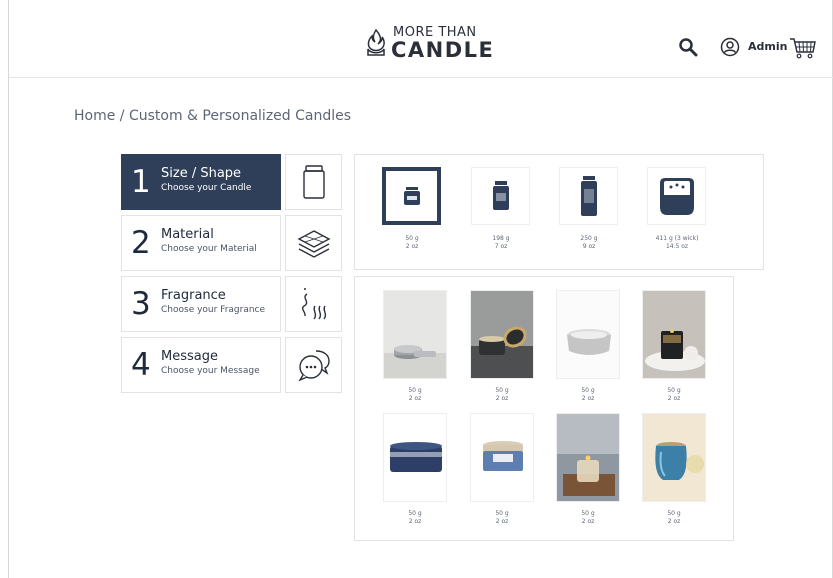 The width and height of the screenshot is (833, 578). I want to click on step-size-shape: 1 Size / Shape Choose your Candle, so click(201, 182).